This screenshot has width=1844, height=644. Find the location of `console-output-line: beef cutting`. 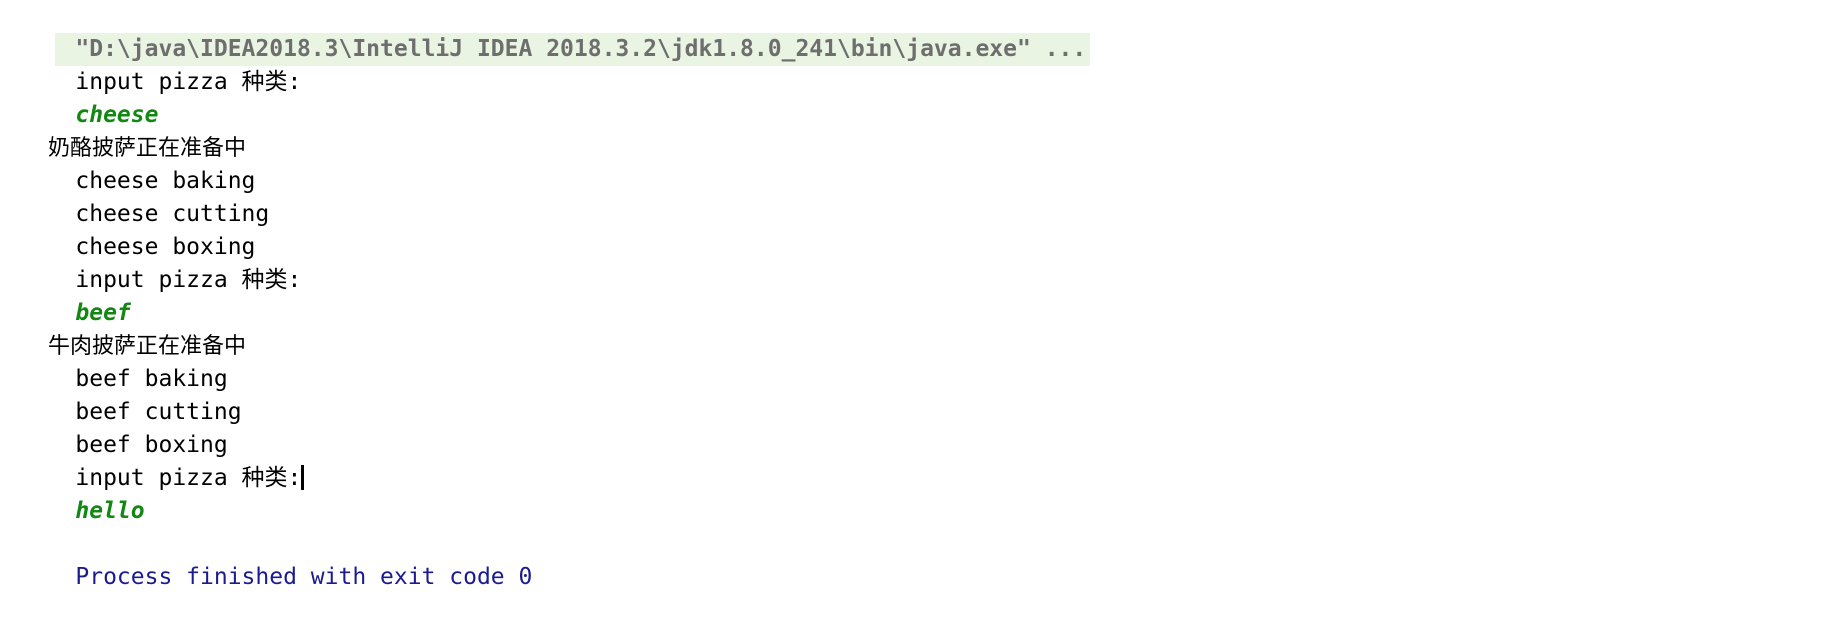

console-output-line: beef cutting is located at coordinates (922, 394).